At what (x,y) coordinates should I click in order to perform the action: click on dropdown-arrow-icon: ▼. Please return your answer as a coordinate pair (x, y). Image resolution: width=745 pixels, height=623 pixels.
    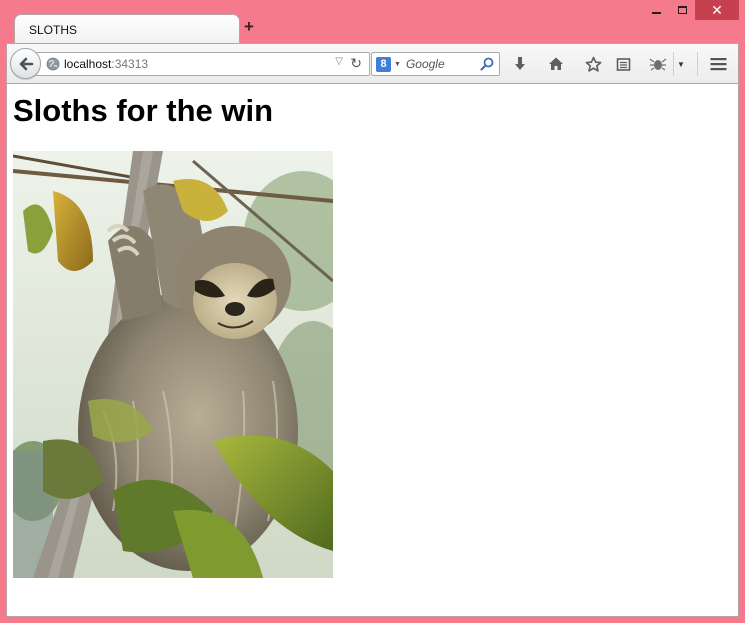
    Looking at the image, I should click on (681, 64).